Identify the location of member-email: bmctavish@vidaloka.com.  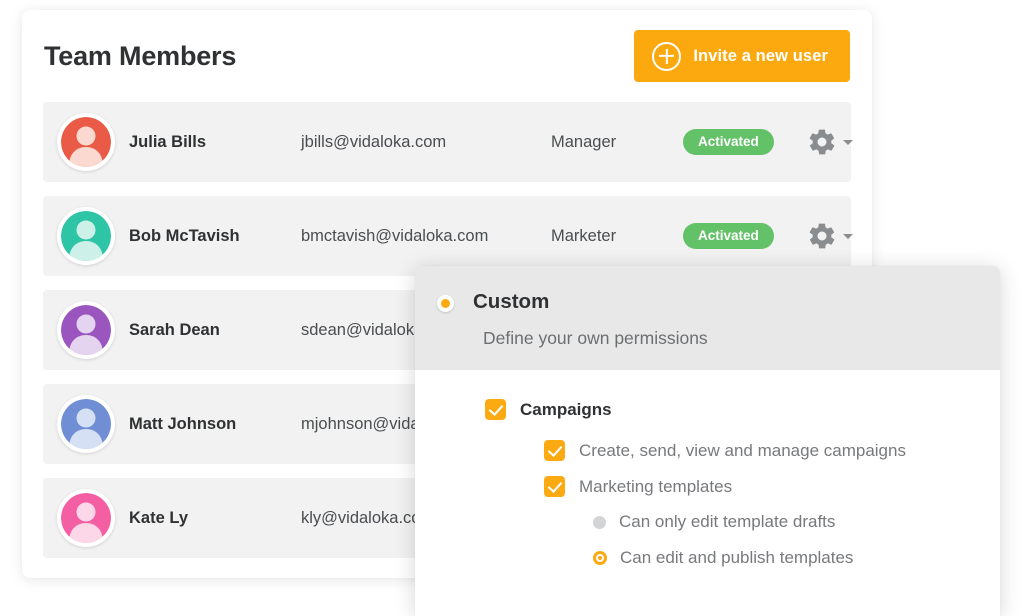
(395, 235).